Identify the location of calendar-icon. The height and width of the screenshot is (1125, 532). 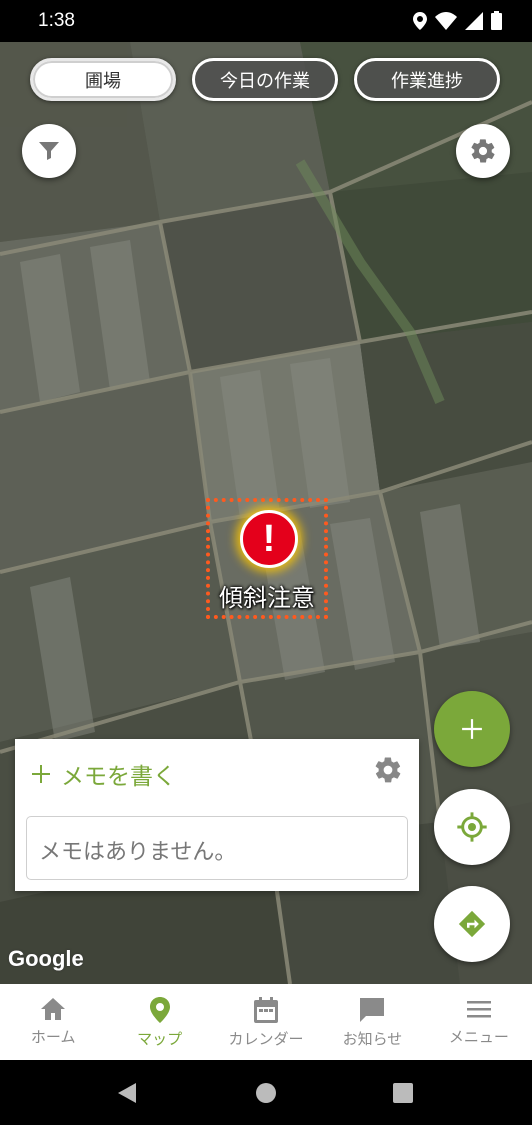
(266, 1010).